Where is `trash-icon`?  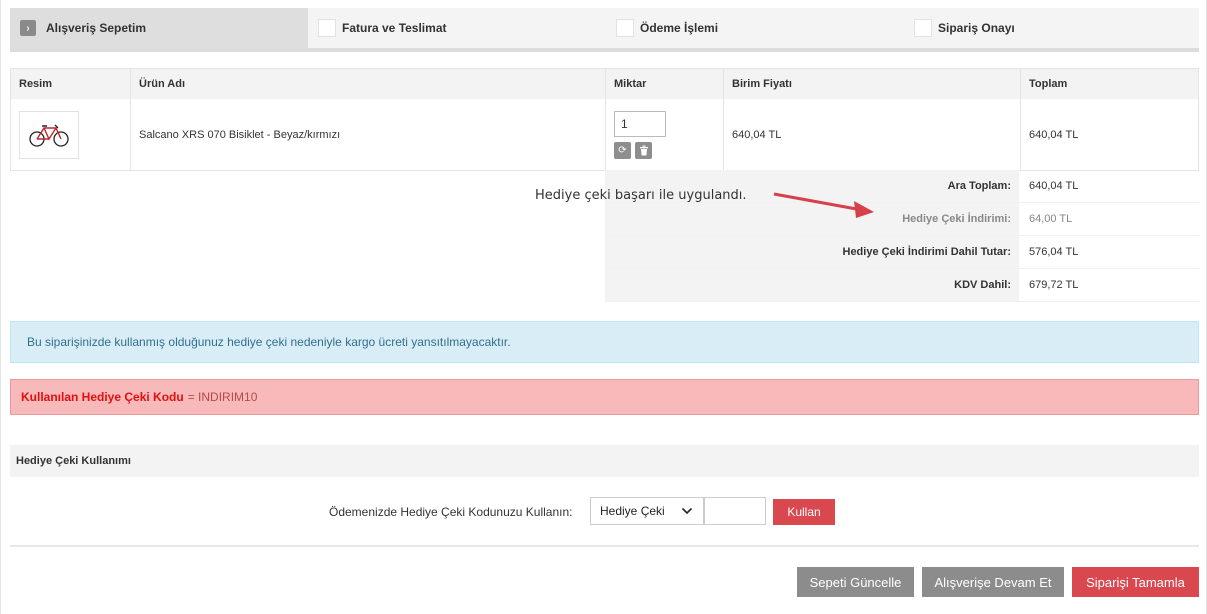
trash-icon is located at coordinates (643, 150).